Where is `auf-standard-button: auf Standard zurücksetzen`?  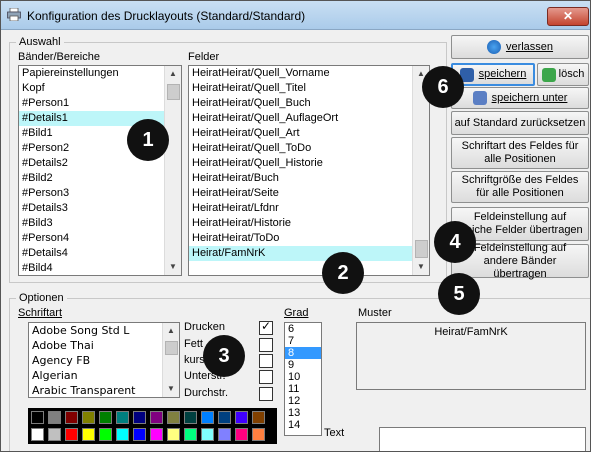 auf-standard-button: auf Standard zurücksetzen is located at coordinates (520, 123).